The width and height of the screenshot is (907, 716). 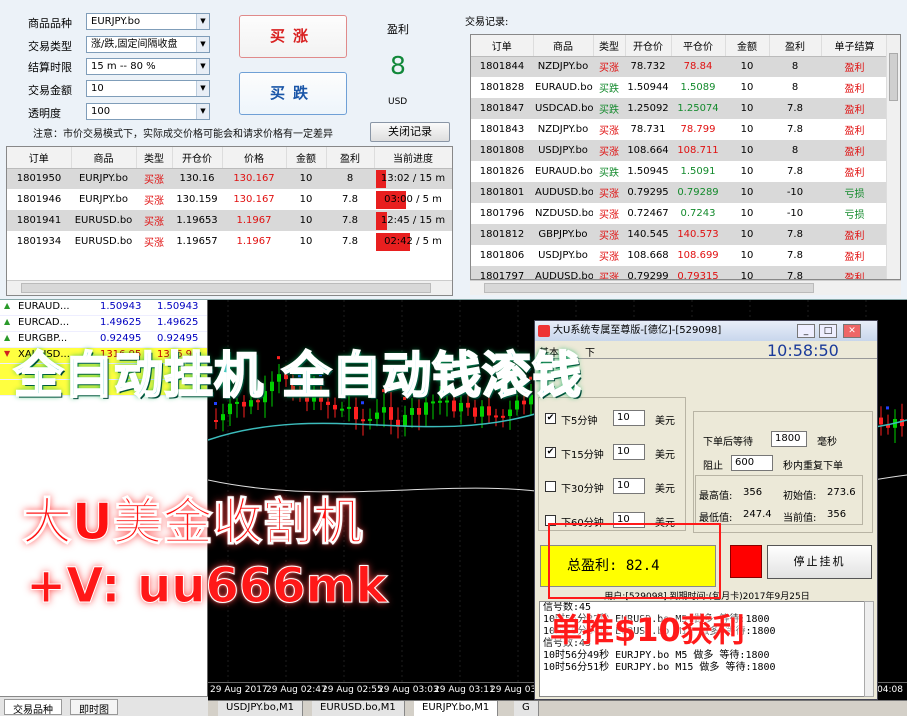 I want to click on cell-id: 1801826, so click(x=502, y=171).